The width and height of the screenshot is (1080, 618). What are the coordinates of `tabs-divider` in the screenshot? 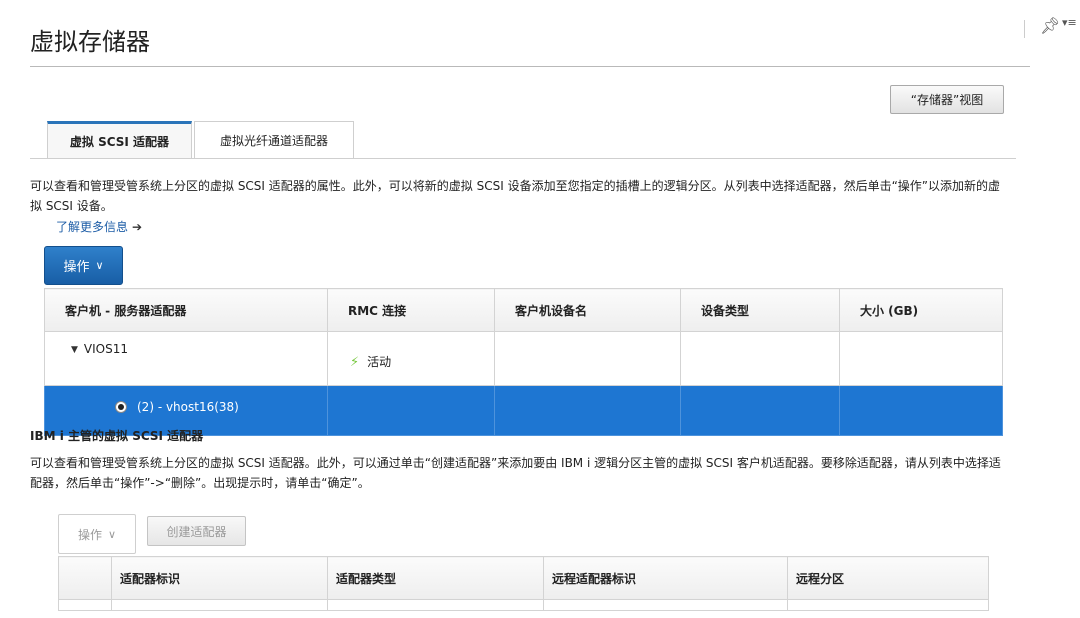 It's located at (523, 158).